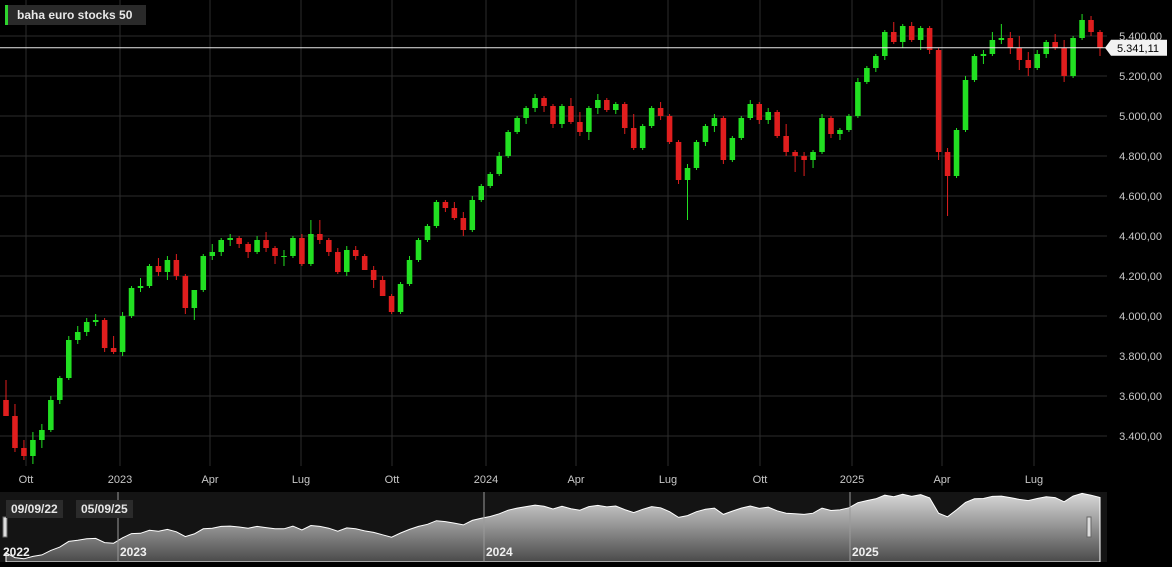 Image resolution: width=1172 pixels, height=567 pixels. What do you see at coordinates (34, 509) in the screenshot?
I see `range-start-date: 09/09/22` at bounding box center [34, 509].